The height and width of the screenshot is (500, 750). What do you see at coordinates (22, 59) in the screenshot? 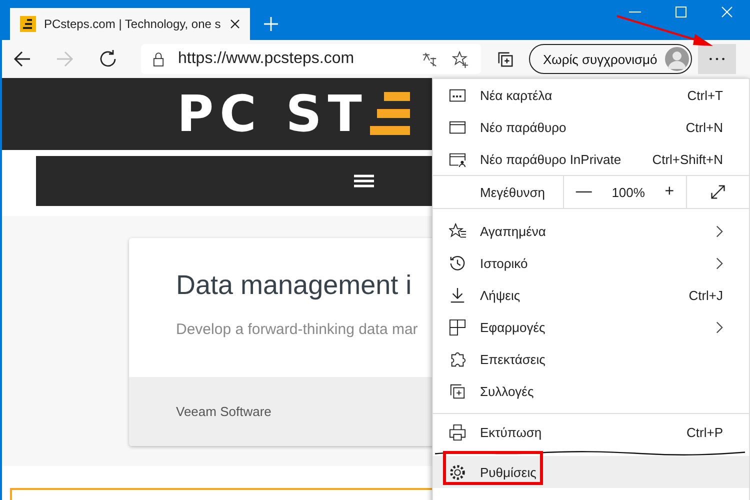
I see `back-arrow-icon` at bounding box center [22, 59].